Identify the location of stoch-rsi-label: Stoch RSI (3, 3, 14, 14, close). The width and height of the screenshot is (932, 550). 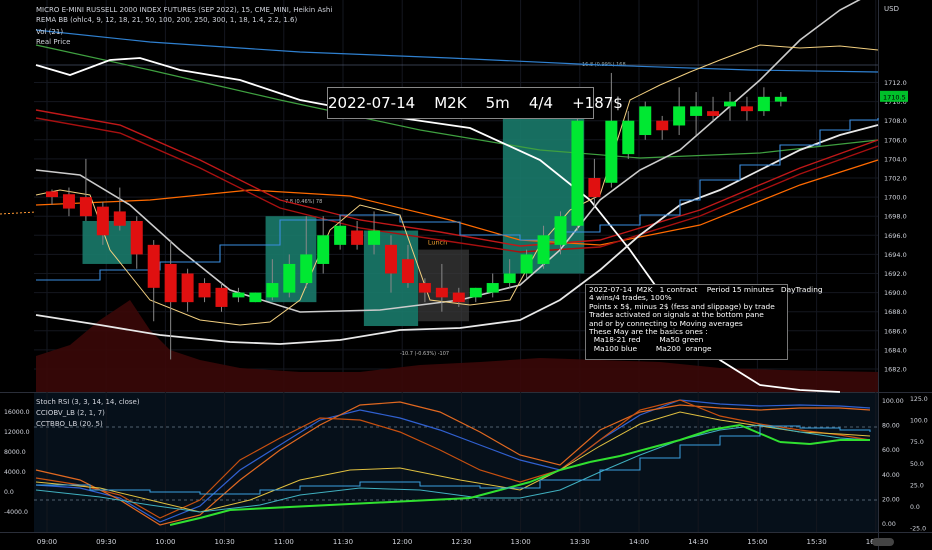
(88, 402).